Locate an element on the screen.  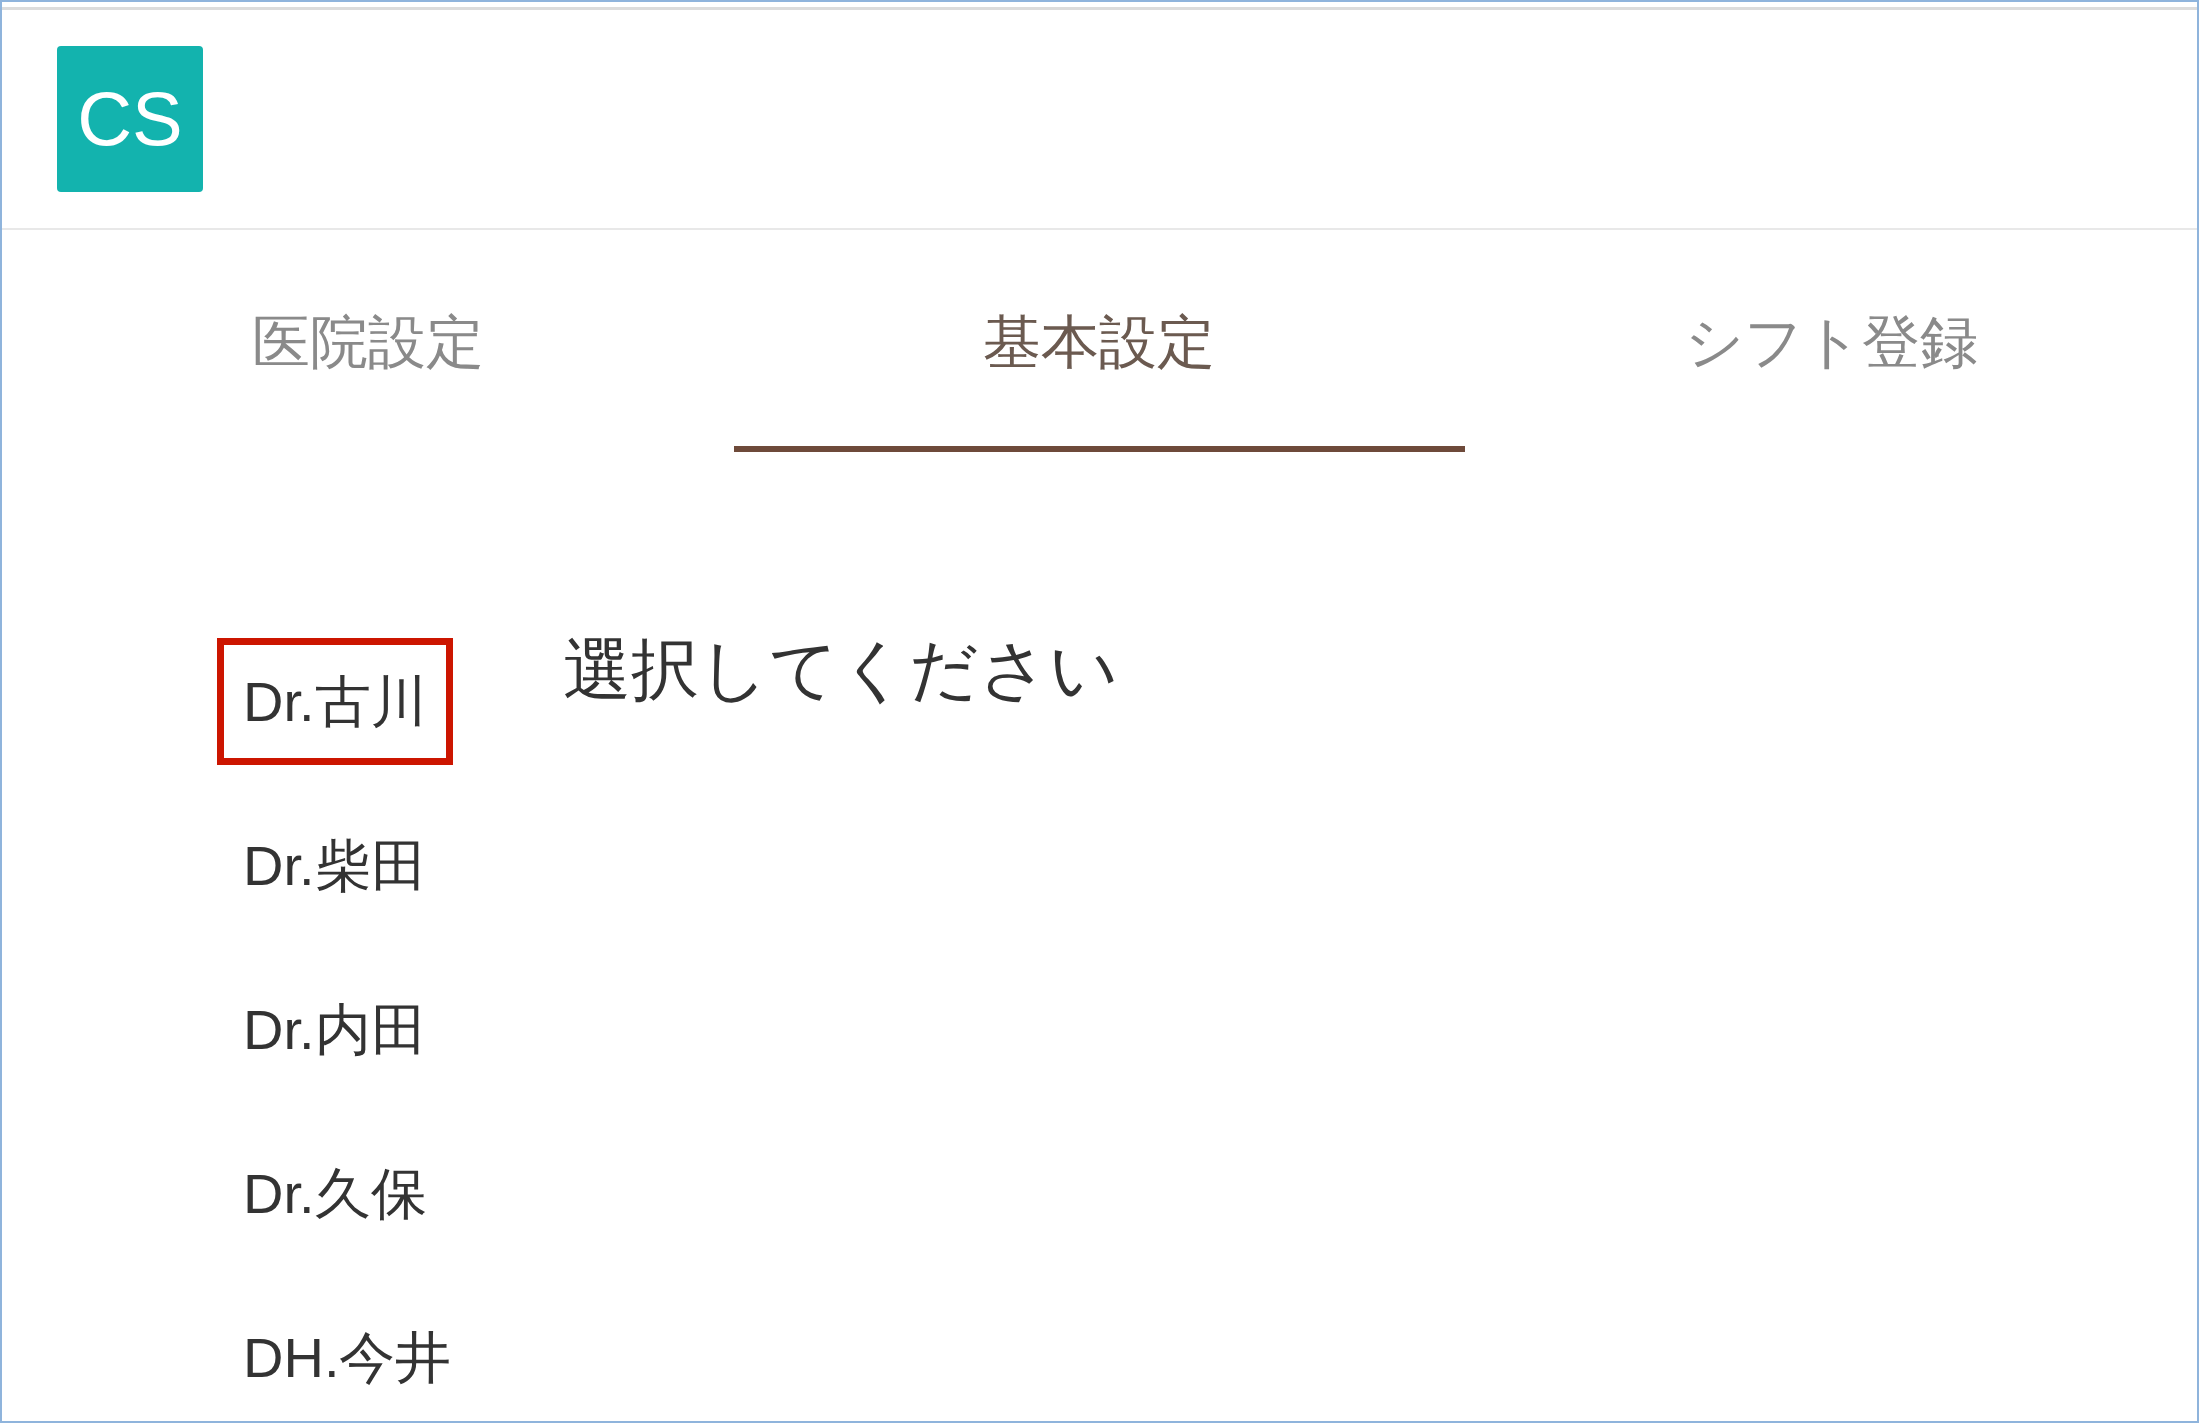
logo: CS is located at coordinates (130, 119).